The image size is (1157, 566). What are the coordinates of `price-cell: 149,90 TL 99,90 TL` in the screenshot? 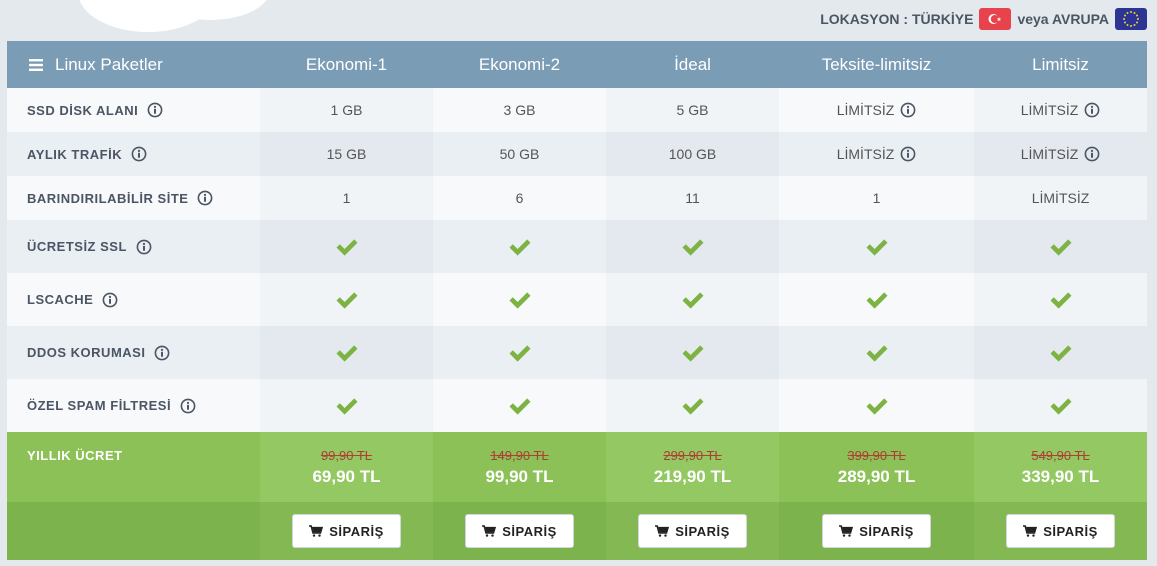 It's located at (519, 467).